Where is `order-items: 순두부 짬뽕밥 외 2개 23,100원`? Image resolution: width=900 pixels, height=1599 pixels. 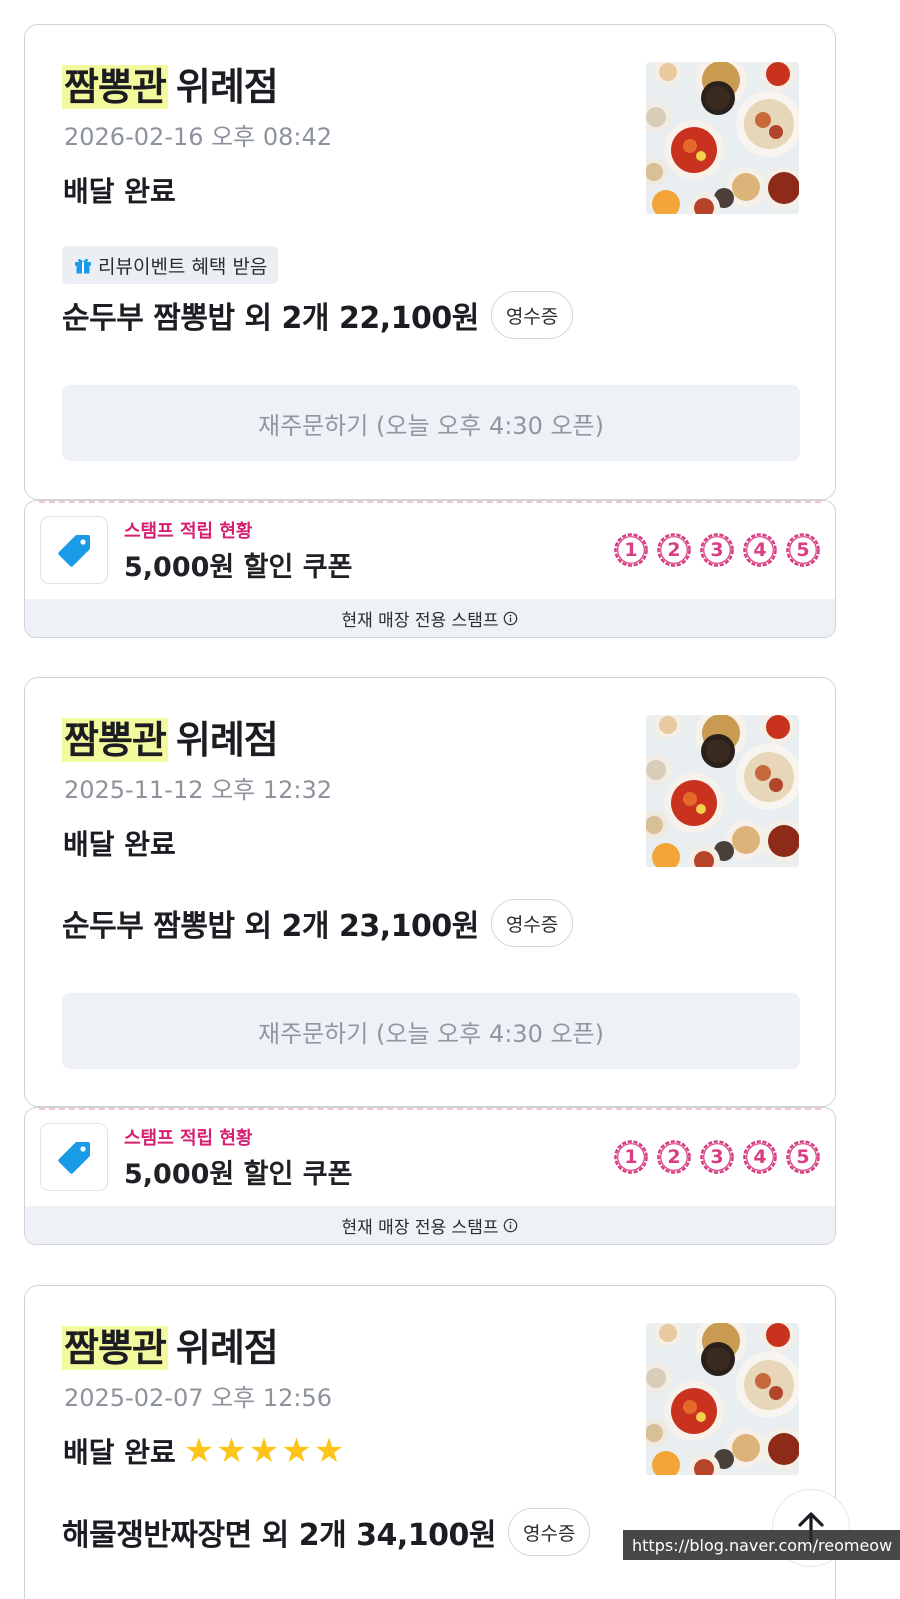
order-items: 순두부 짬뽕밥 외 2개 23,100원 is located at coordinates (270, 926).